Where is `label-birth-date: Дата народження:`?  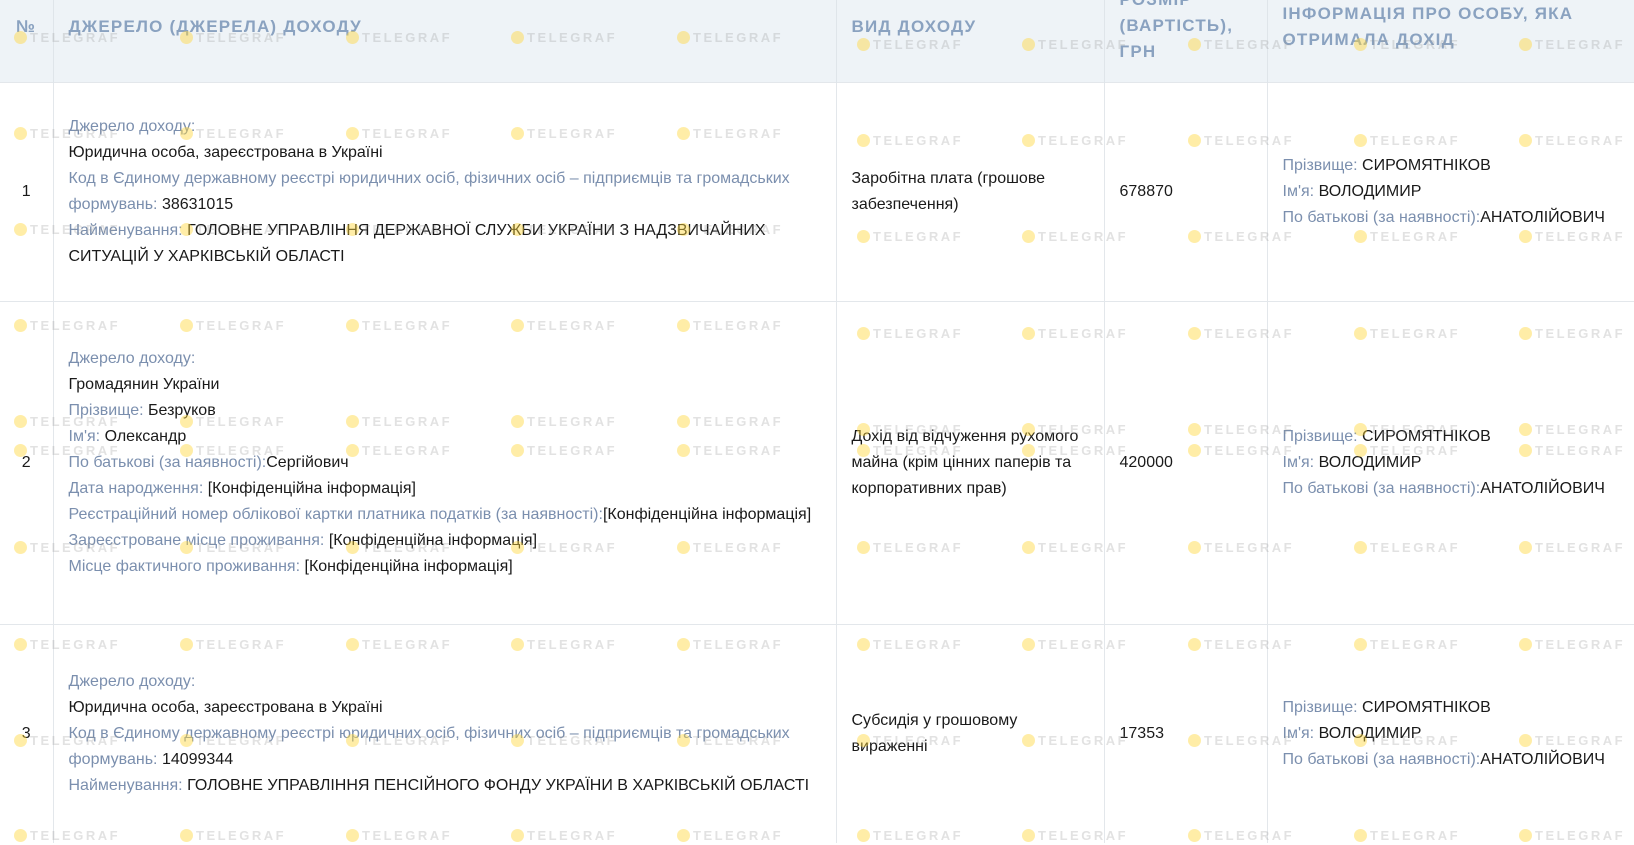 label-birth-date: Дата народження: is located at coordinates (136, 488).